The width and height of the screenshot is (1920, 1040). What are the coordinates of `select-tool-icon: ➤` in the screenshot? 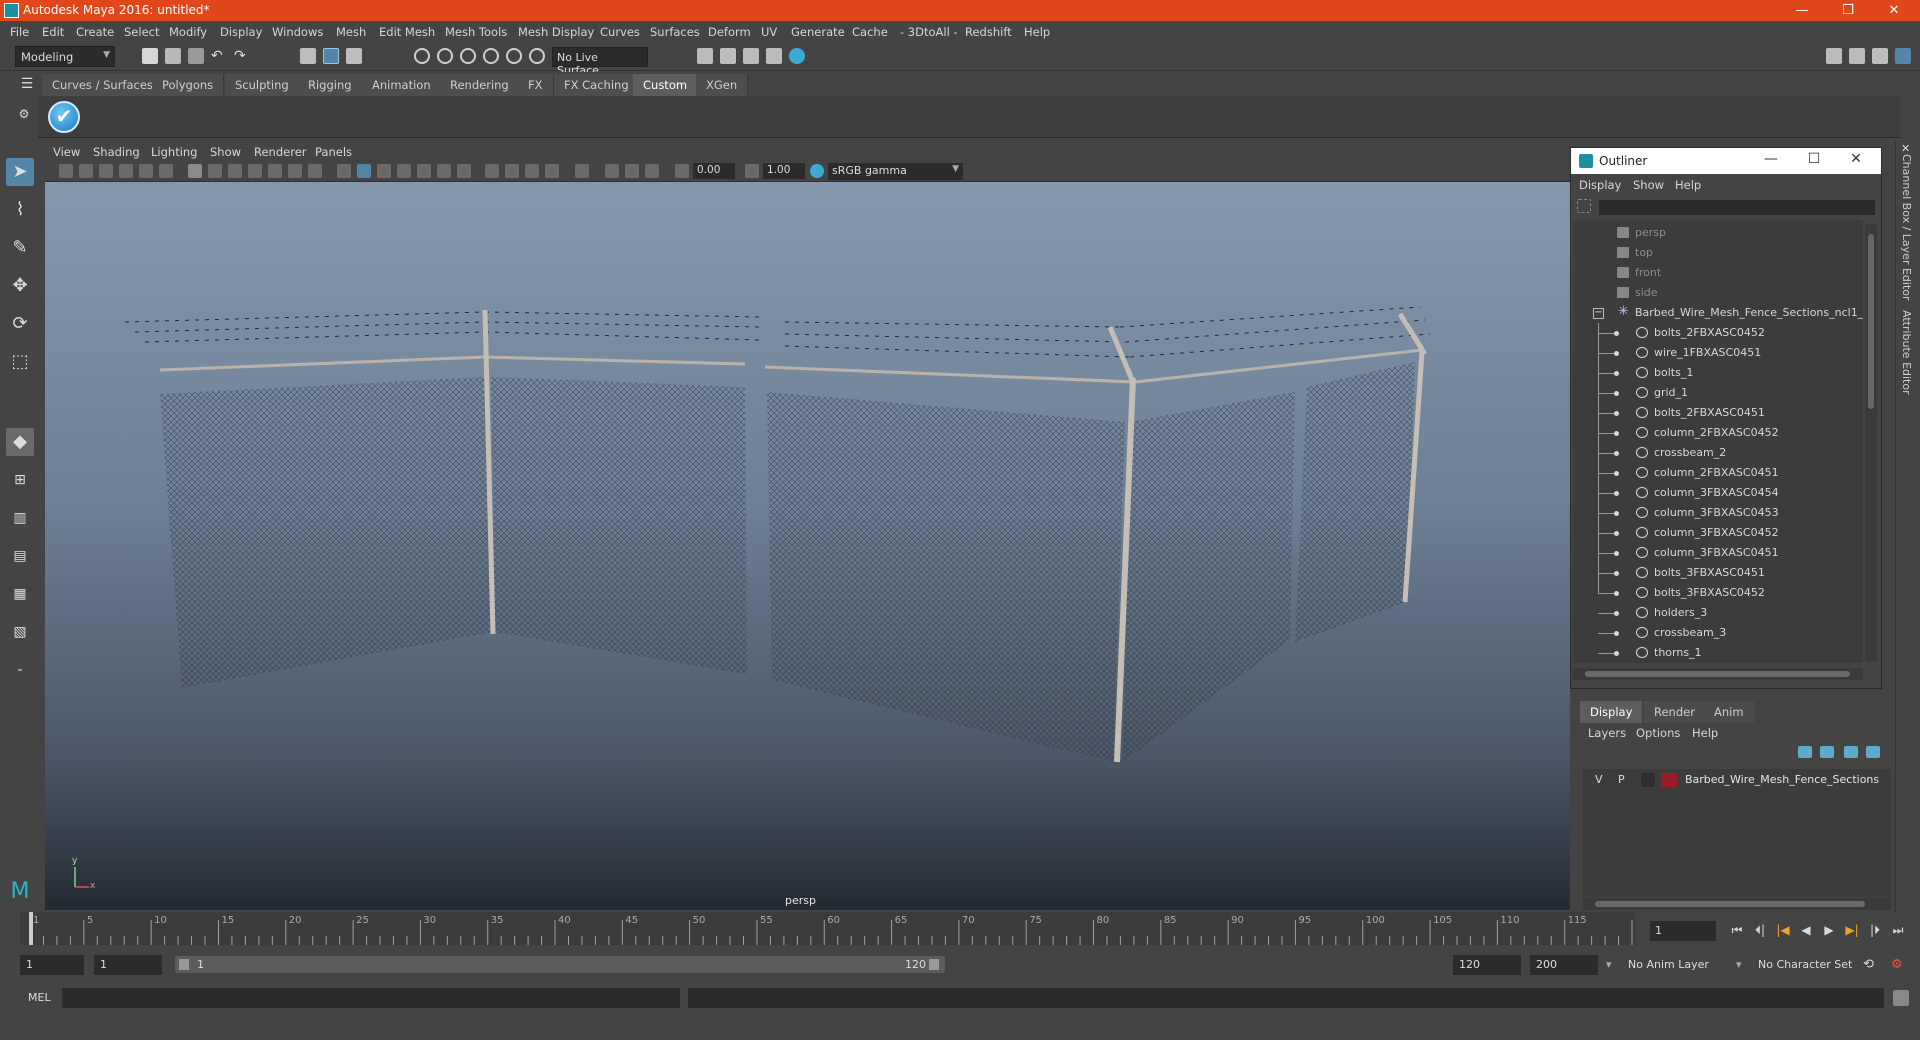 It's located at (20, 172).